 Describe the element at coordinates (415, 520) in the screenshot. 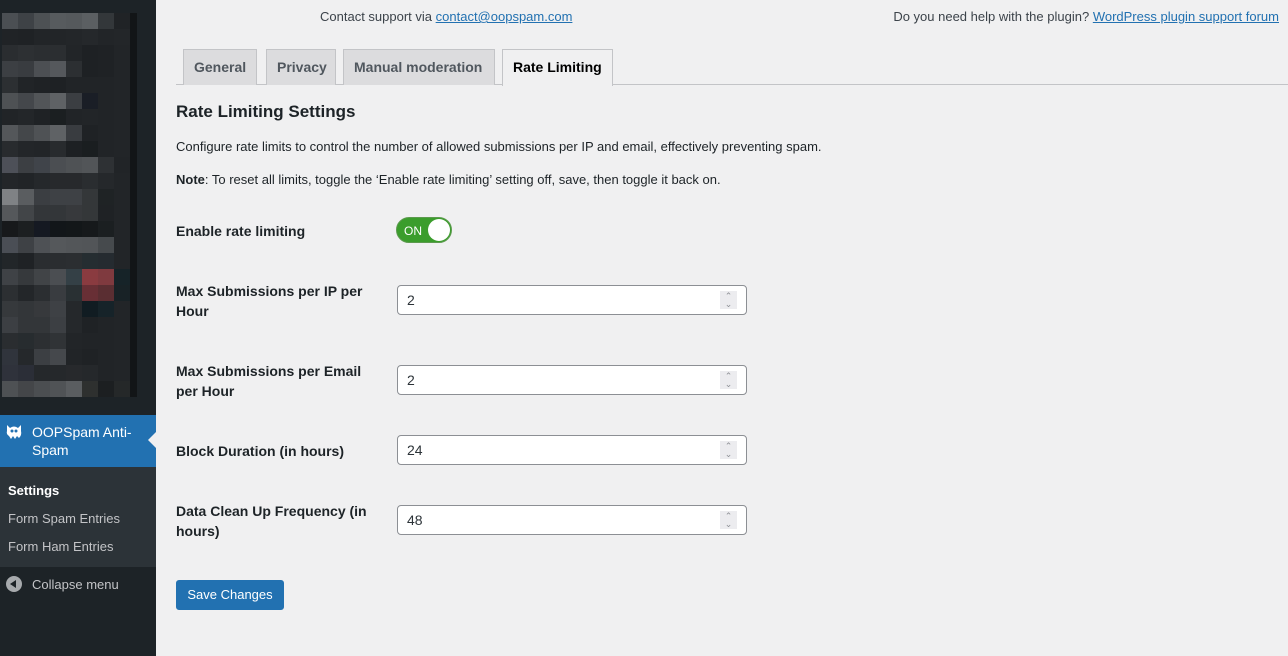

I see `cleanup-frequency-value: 48` at that location.